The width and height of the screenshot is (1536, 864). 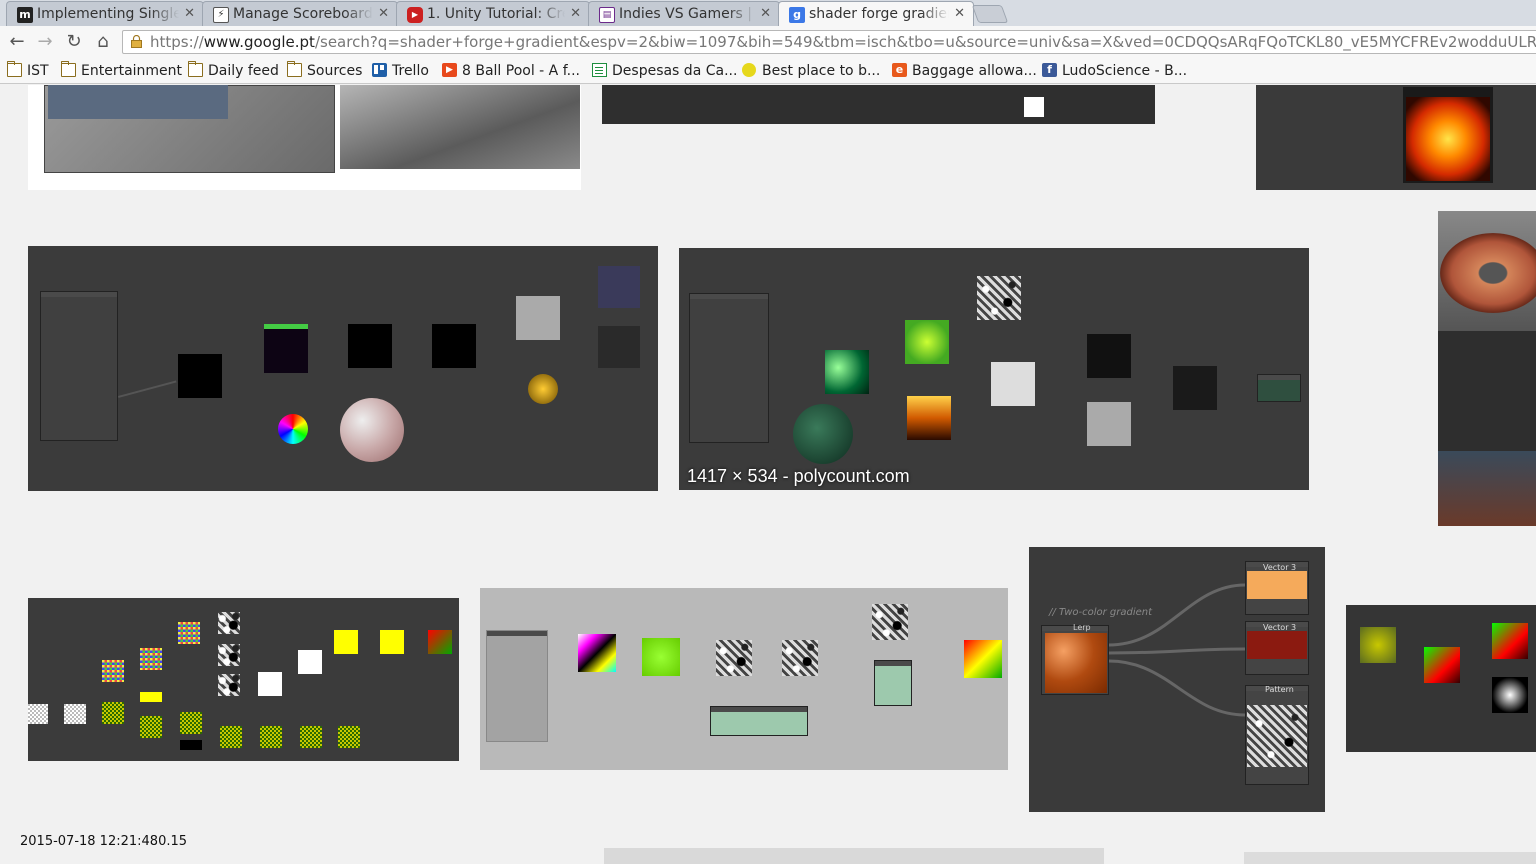 I want to click on tab-title: Manage Scoreboard, so click(x=303, y=14).